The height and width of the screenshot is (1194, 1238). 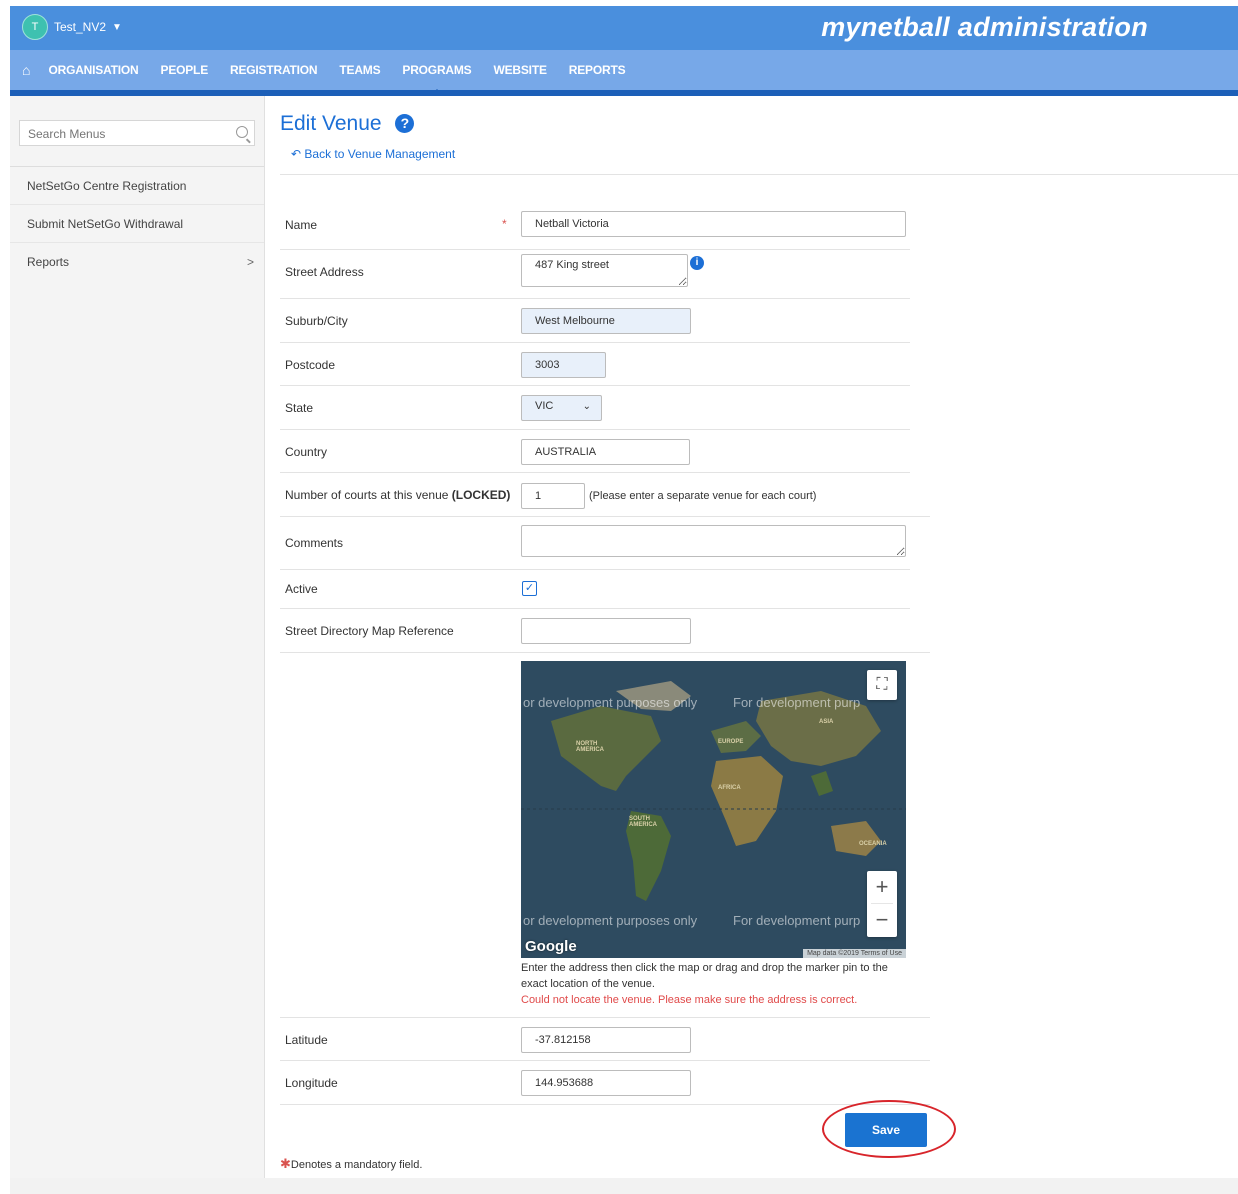 I want to click on nav-teams: TEAMS, so click(x=359, y=70).